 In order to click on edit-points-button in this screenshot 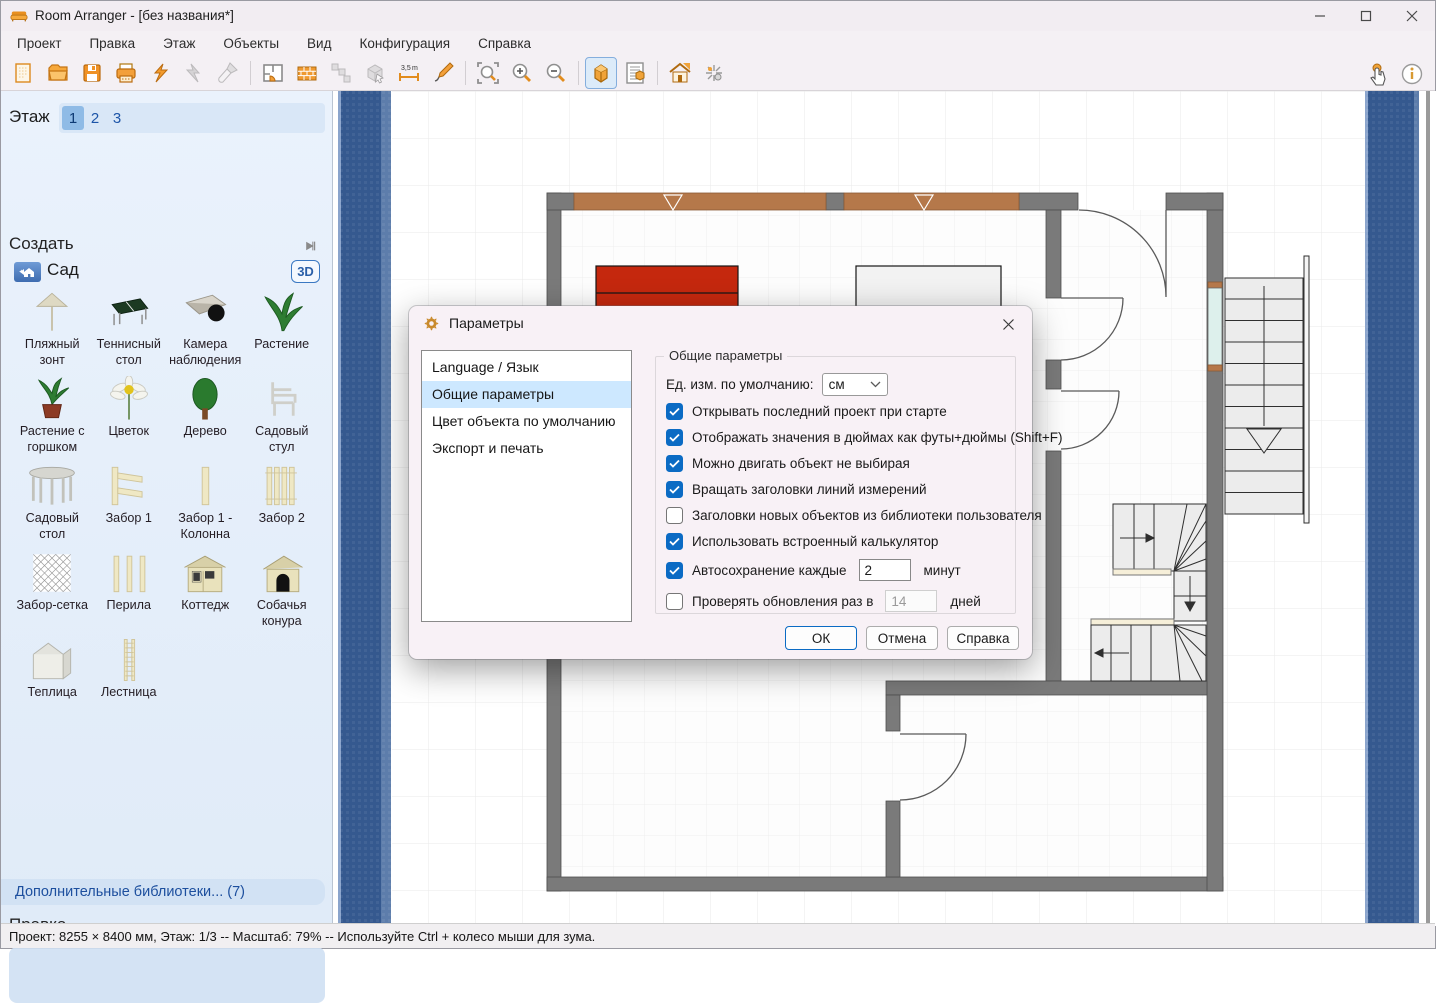, I will do `click(341, 73)`.